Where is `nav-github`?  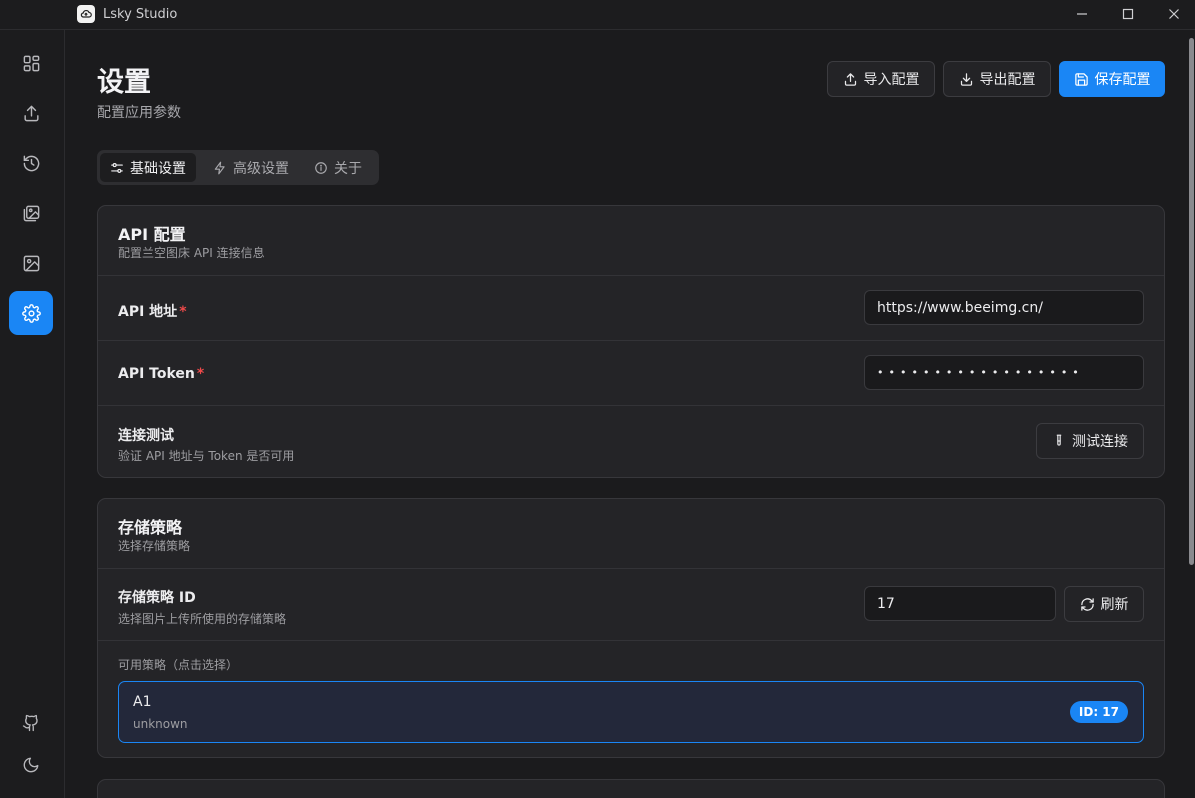 nav-github is located at coordinates (31, 723).